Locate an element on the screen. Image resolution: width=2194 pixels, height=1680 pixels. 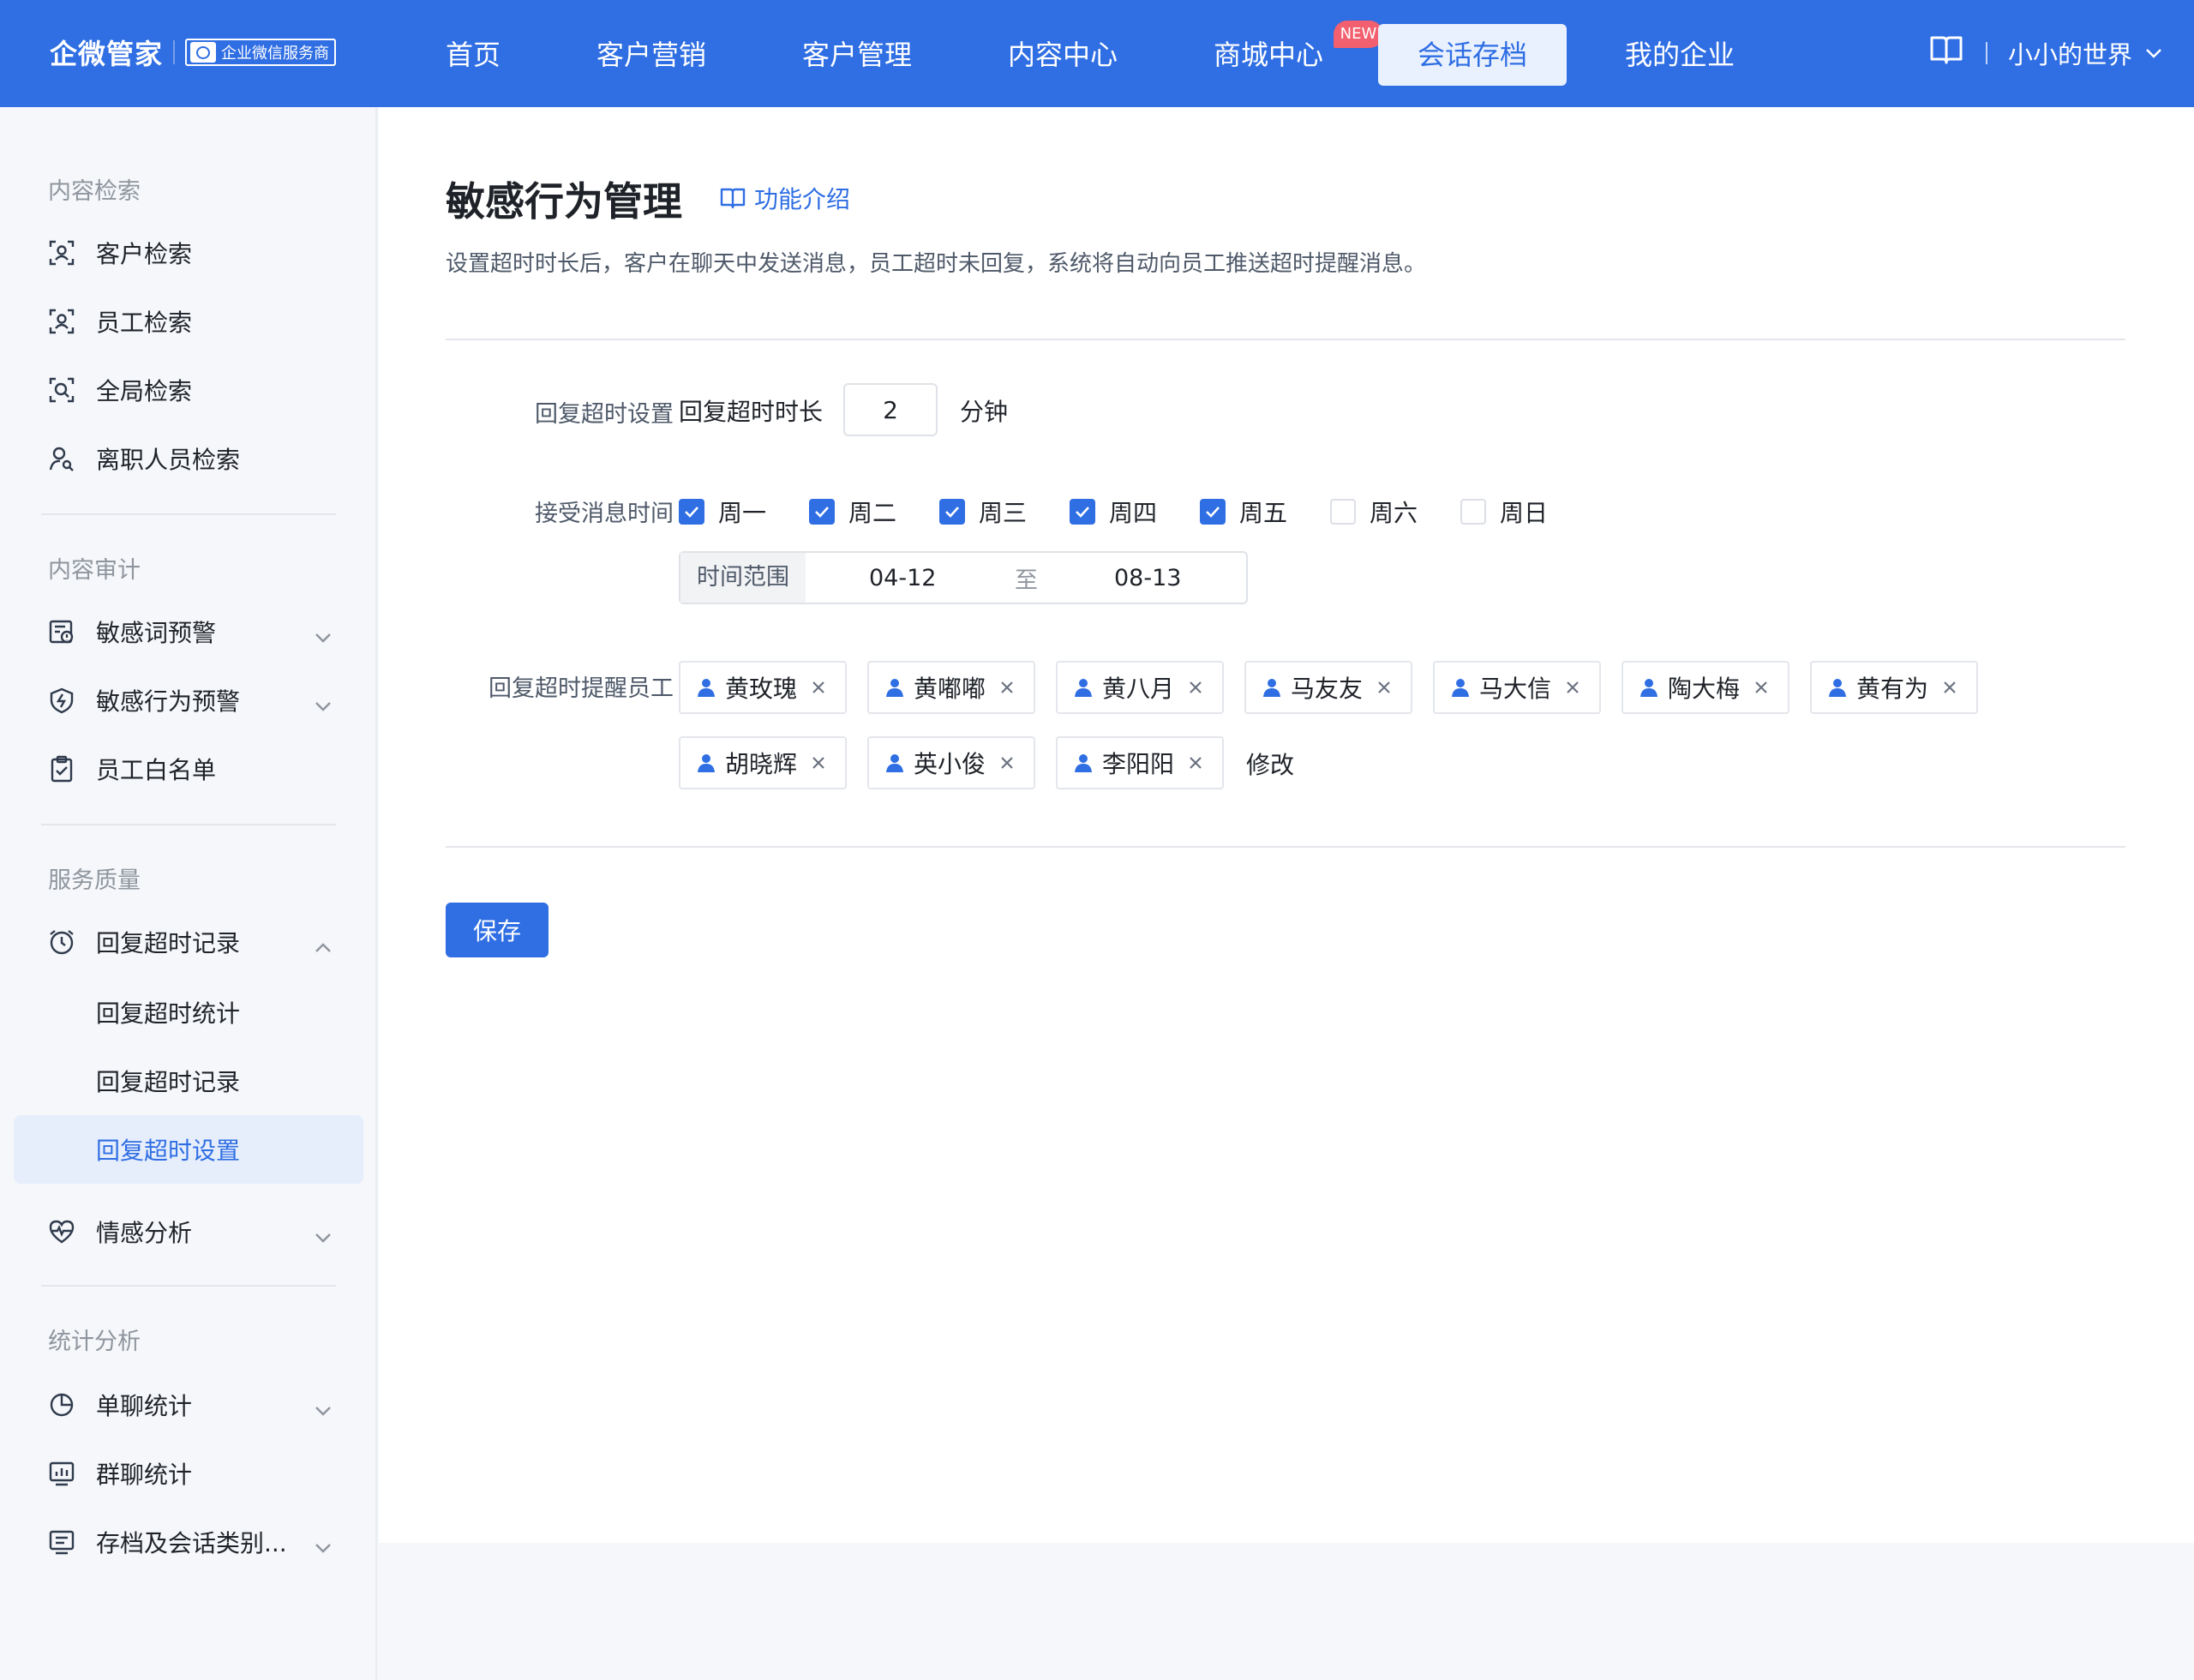
bar-chart-monitor-icon is located at coordinates (61, 1473).